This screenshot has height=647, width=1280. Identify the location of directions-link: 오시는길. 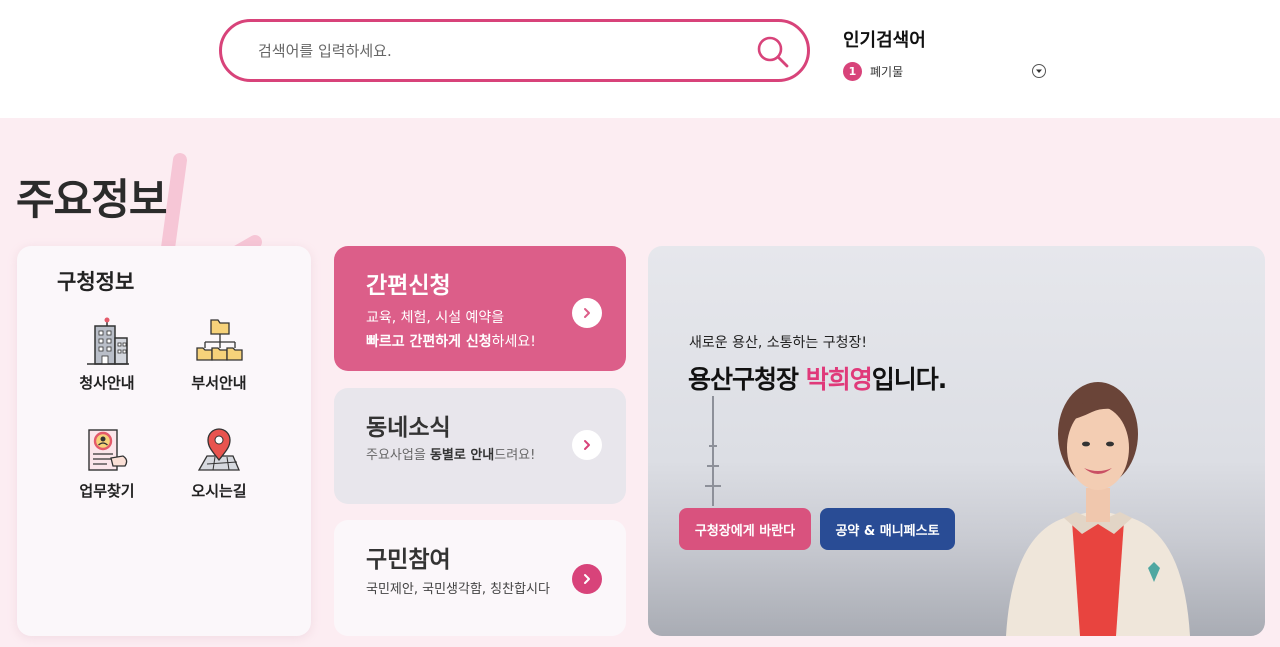
(219, 462).